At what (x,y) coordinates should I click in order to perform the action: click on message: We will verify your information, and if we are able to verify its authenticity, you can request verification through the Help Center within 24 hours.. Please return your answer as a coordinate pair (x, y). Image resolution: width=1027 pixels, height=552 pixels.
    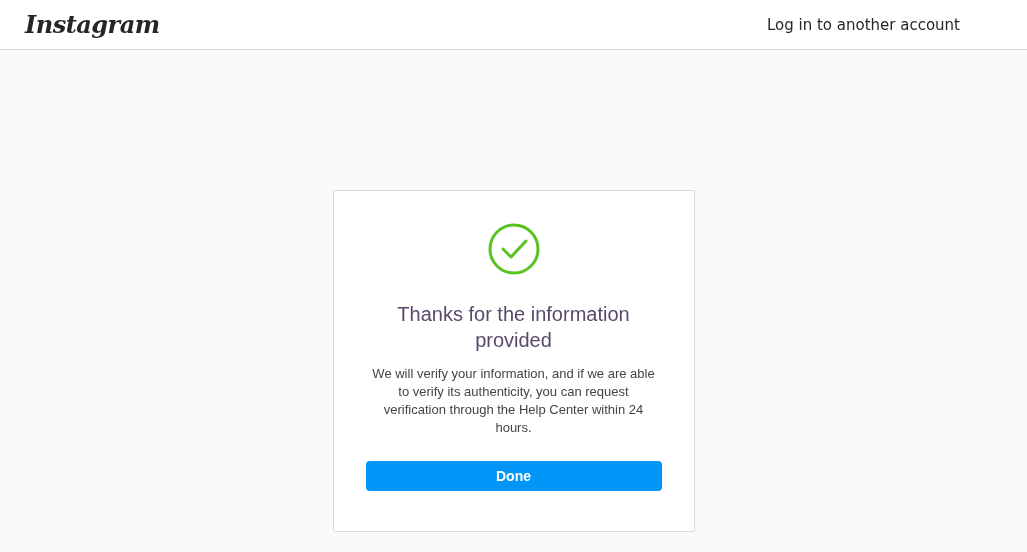
    Looking at the image, I should click on (513, 401).